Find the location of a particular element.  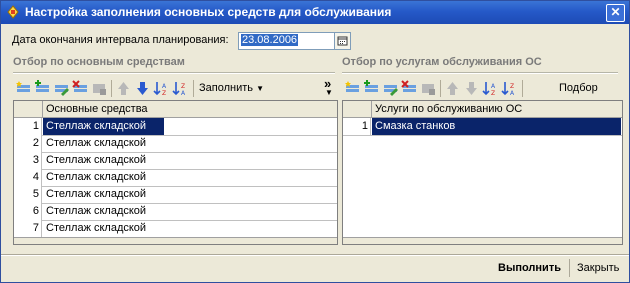

calendar-icon is located at coordinates (342, 41).